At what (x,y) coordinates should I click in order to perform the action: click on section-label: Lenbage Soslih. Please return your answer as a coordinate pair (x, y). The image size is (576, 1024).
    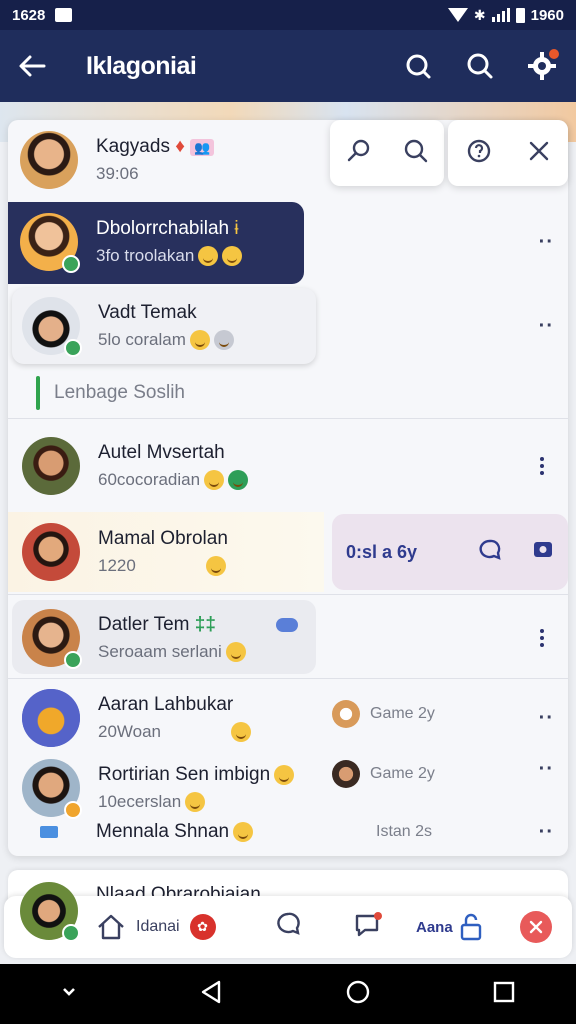
    Looking at the image, I should click on (119, 392).